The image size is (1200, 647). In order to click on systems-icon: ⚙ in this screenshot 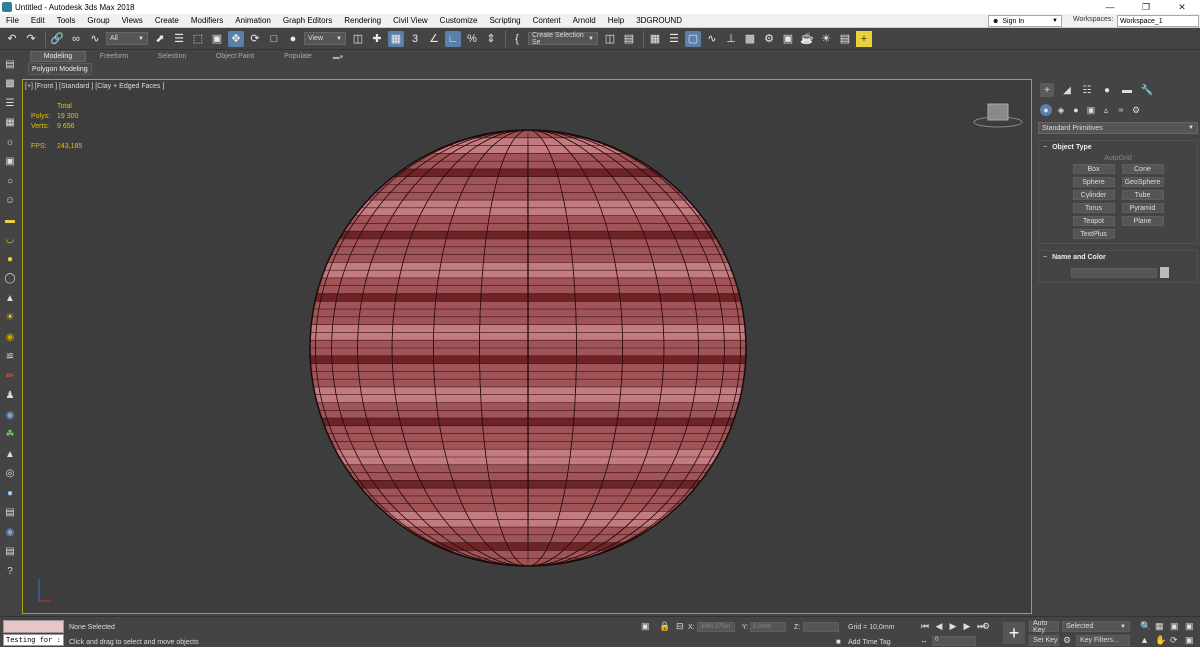, I will do `click(1136, 110)`.